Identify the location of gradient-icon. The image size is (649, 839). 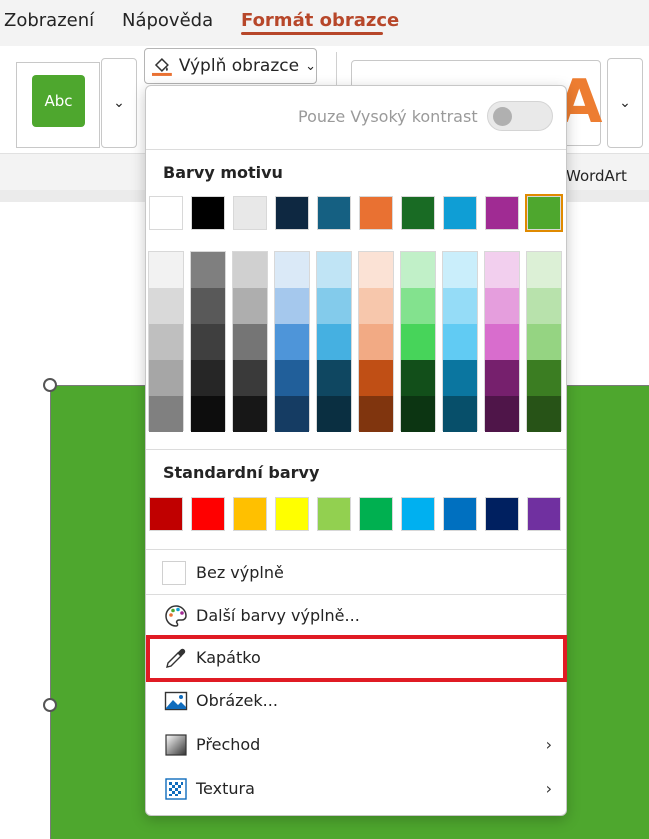
(176, 745).